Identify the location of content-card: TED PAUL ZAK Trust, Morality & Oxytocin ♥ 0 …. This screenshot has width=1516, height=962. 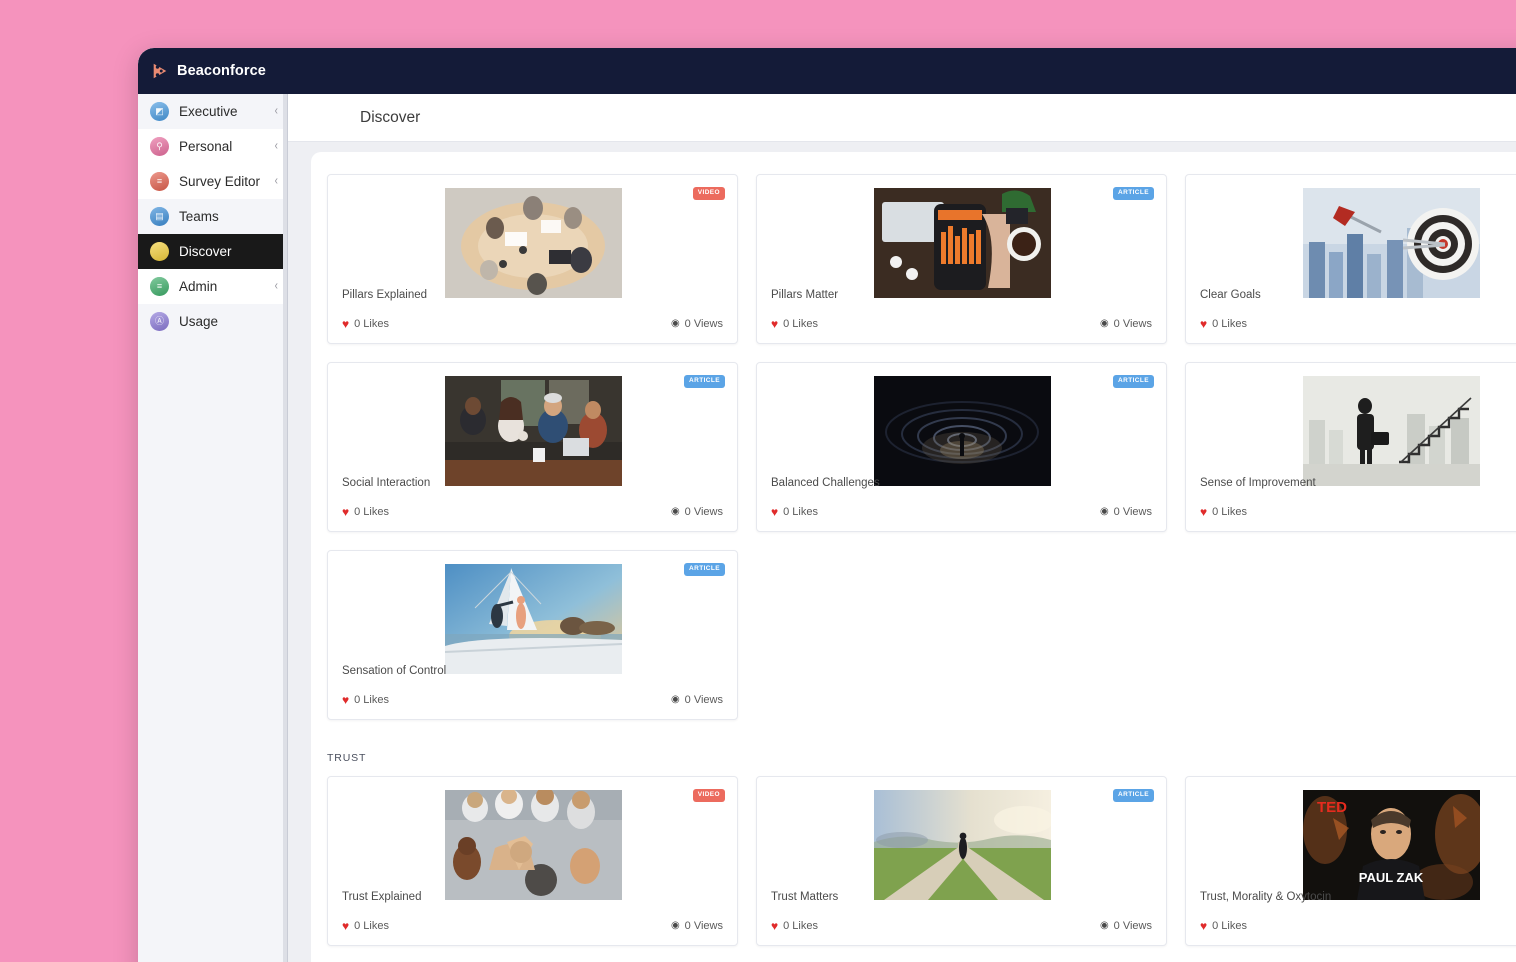
(1350, 861).